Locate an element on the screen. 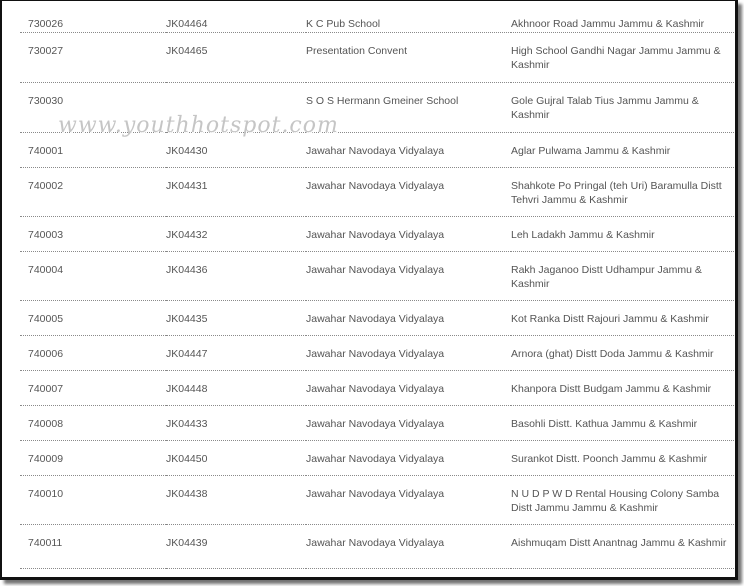 The image size is (744, 586). row-id-cell: JK04447 is located at coordinates (236, 353).